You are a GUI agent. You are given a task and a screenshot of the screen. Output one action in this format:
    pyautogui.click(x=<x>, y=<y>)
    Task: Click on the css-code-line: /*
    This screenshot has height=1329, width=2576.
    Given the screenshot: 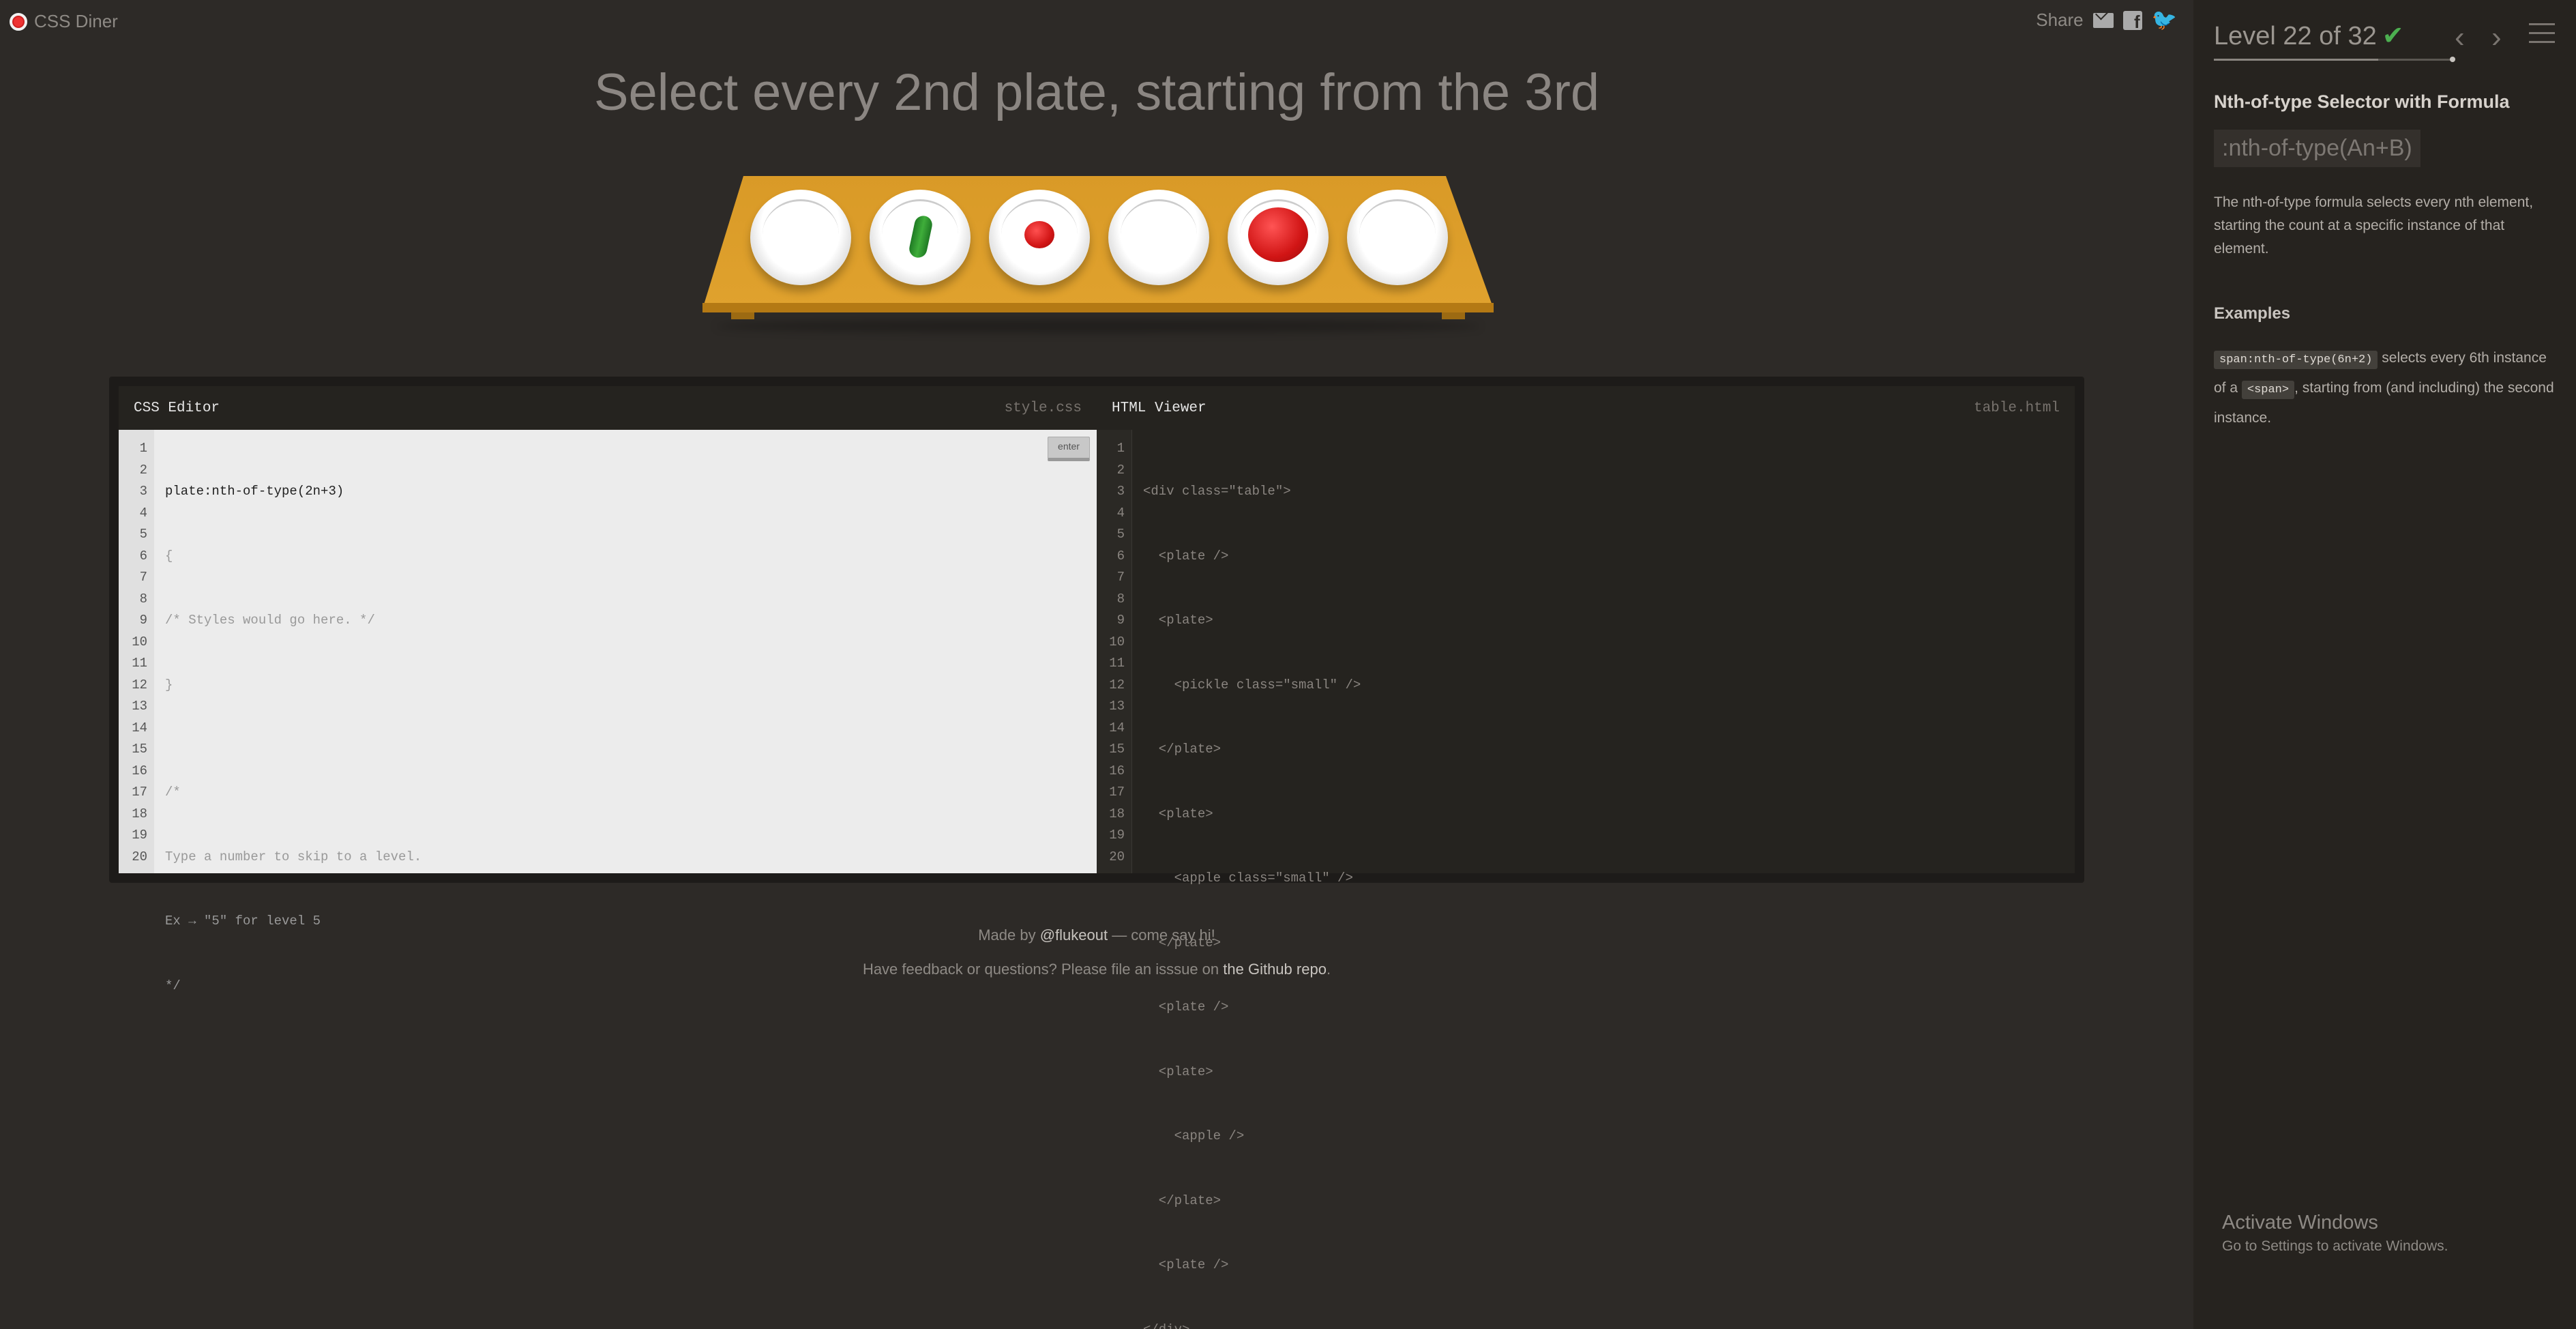 What is the action you would take?
    pyautogui.click(x=173, y=793)
    